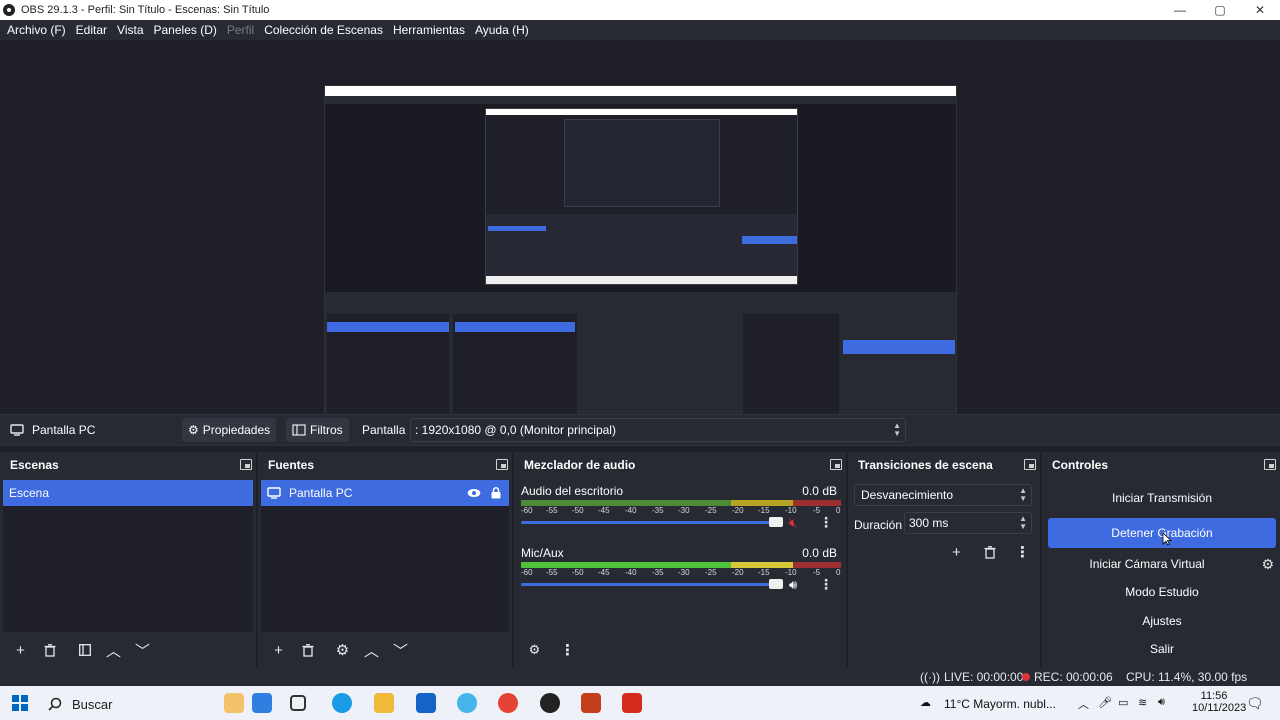  I want to click on scene-item: Escena, so click(128, 493).